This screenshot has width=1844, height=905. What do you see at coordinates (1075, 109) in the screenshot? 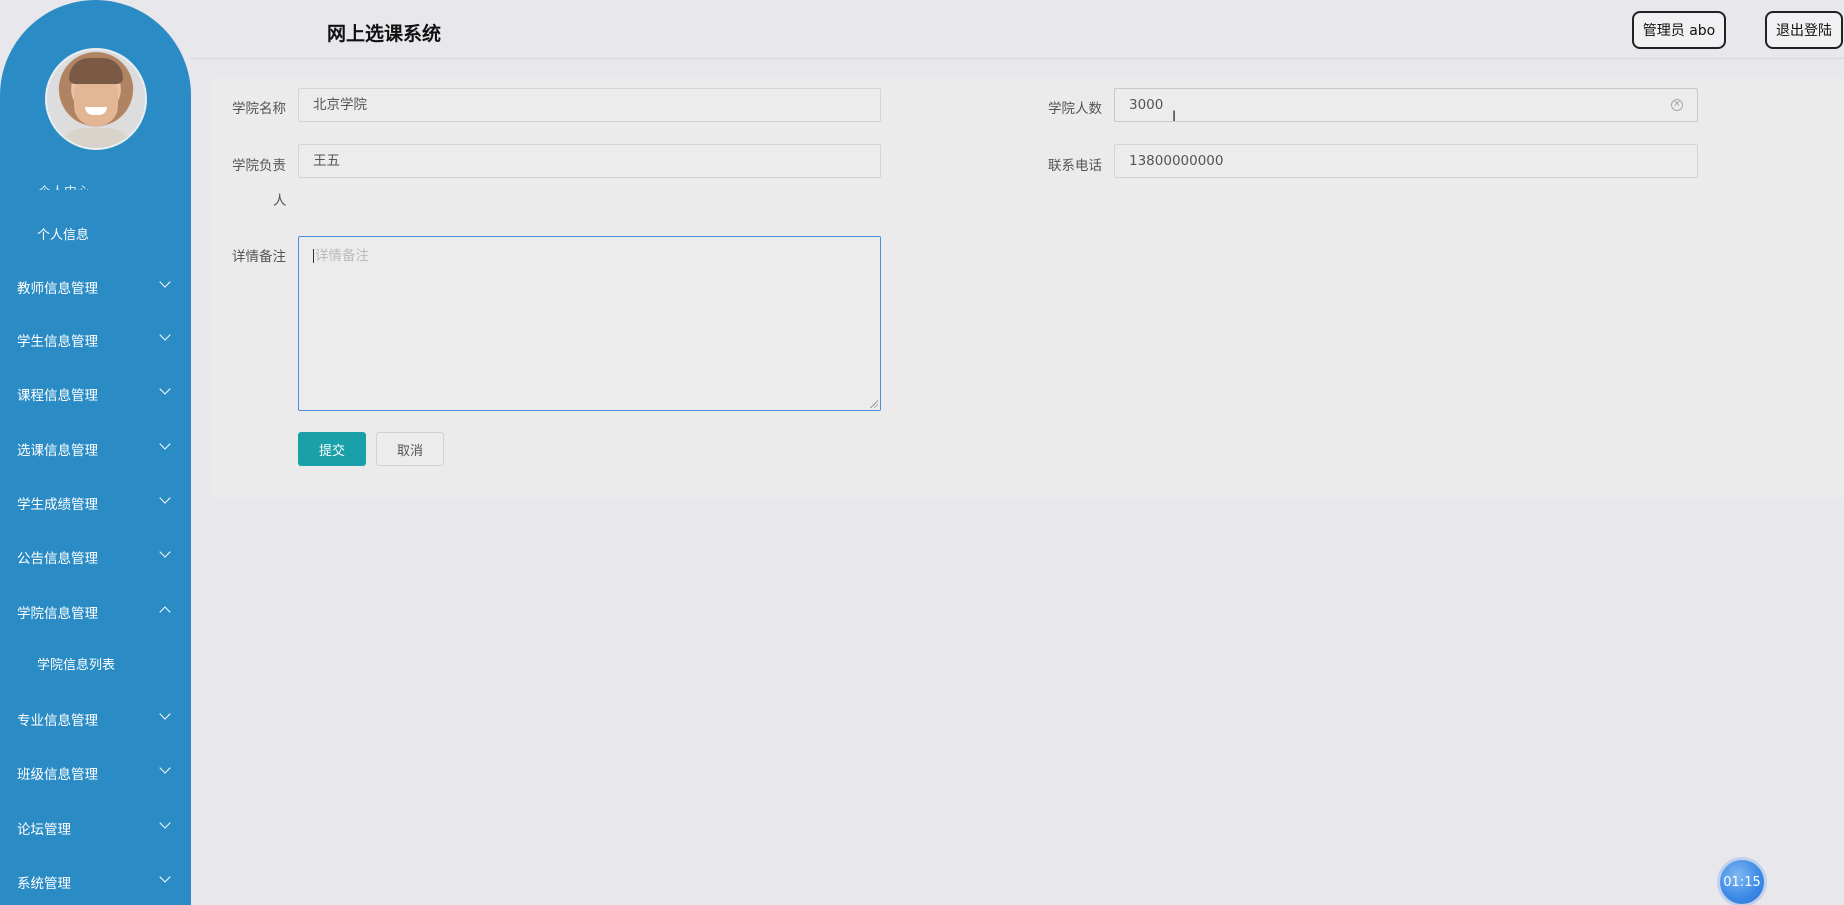
I see `college-count-label: 学院人数` at bounding box center [1075, 109].